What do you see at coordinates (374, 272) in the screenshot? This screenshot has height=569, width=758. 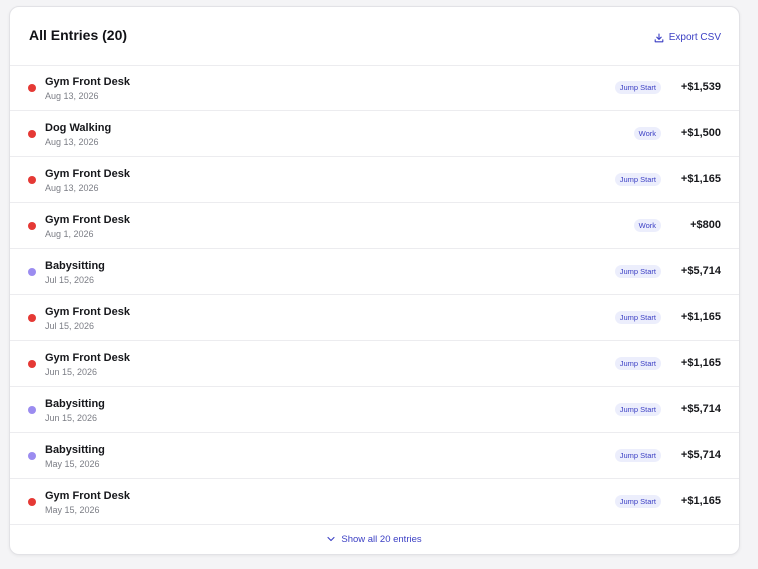 I see `list-item: Babysitting Jul 15, 2026 Jump Start +$5,714` at bounding box center [374, 272].